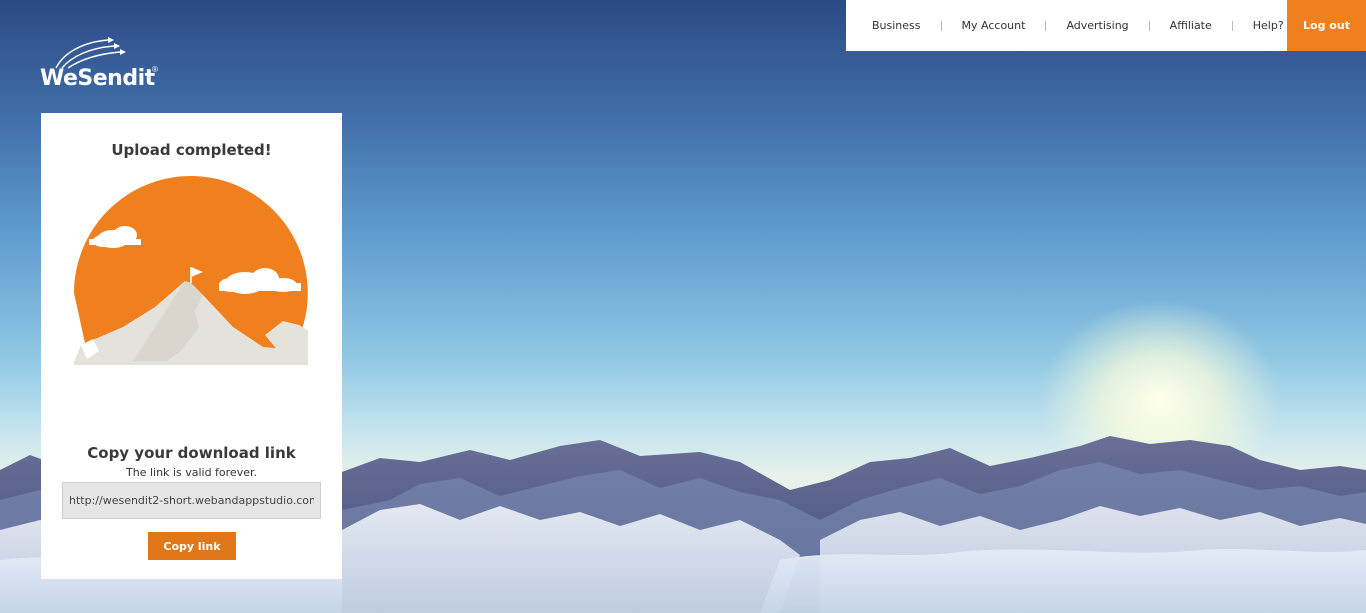 This screenshot has height=613, width=1366. What do you see at coordinates (97, 78) in the screenshot?
I see `logo-wordmark: WeSendit` at bounding box center [97, 78].